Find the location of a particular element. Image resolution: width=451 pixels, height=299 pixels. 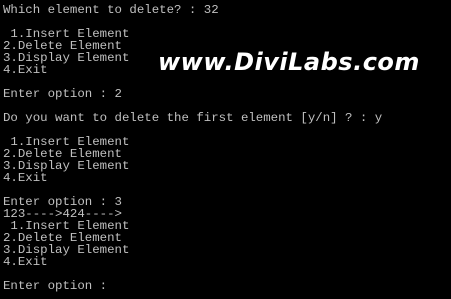

watermark-logo: www.DiviLabs.com is located at coordinates (289, 62).